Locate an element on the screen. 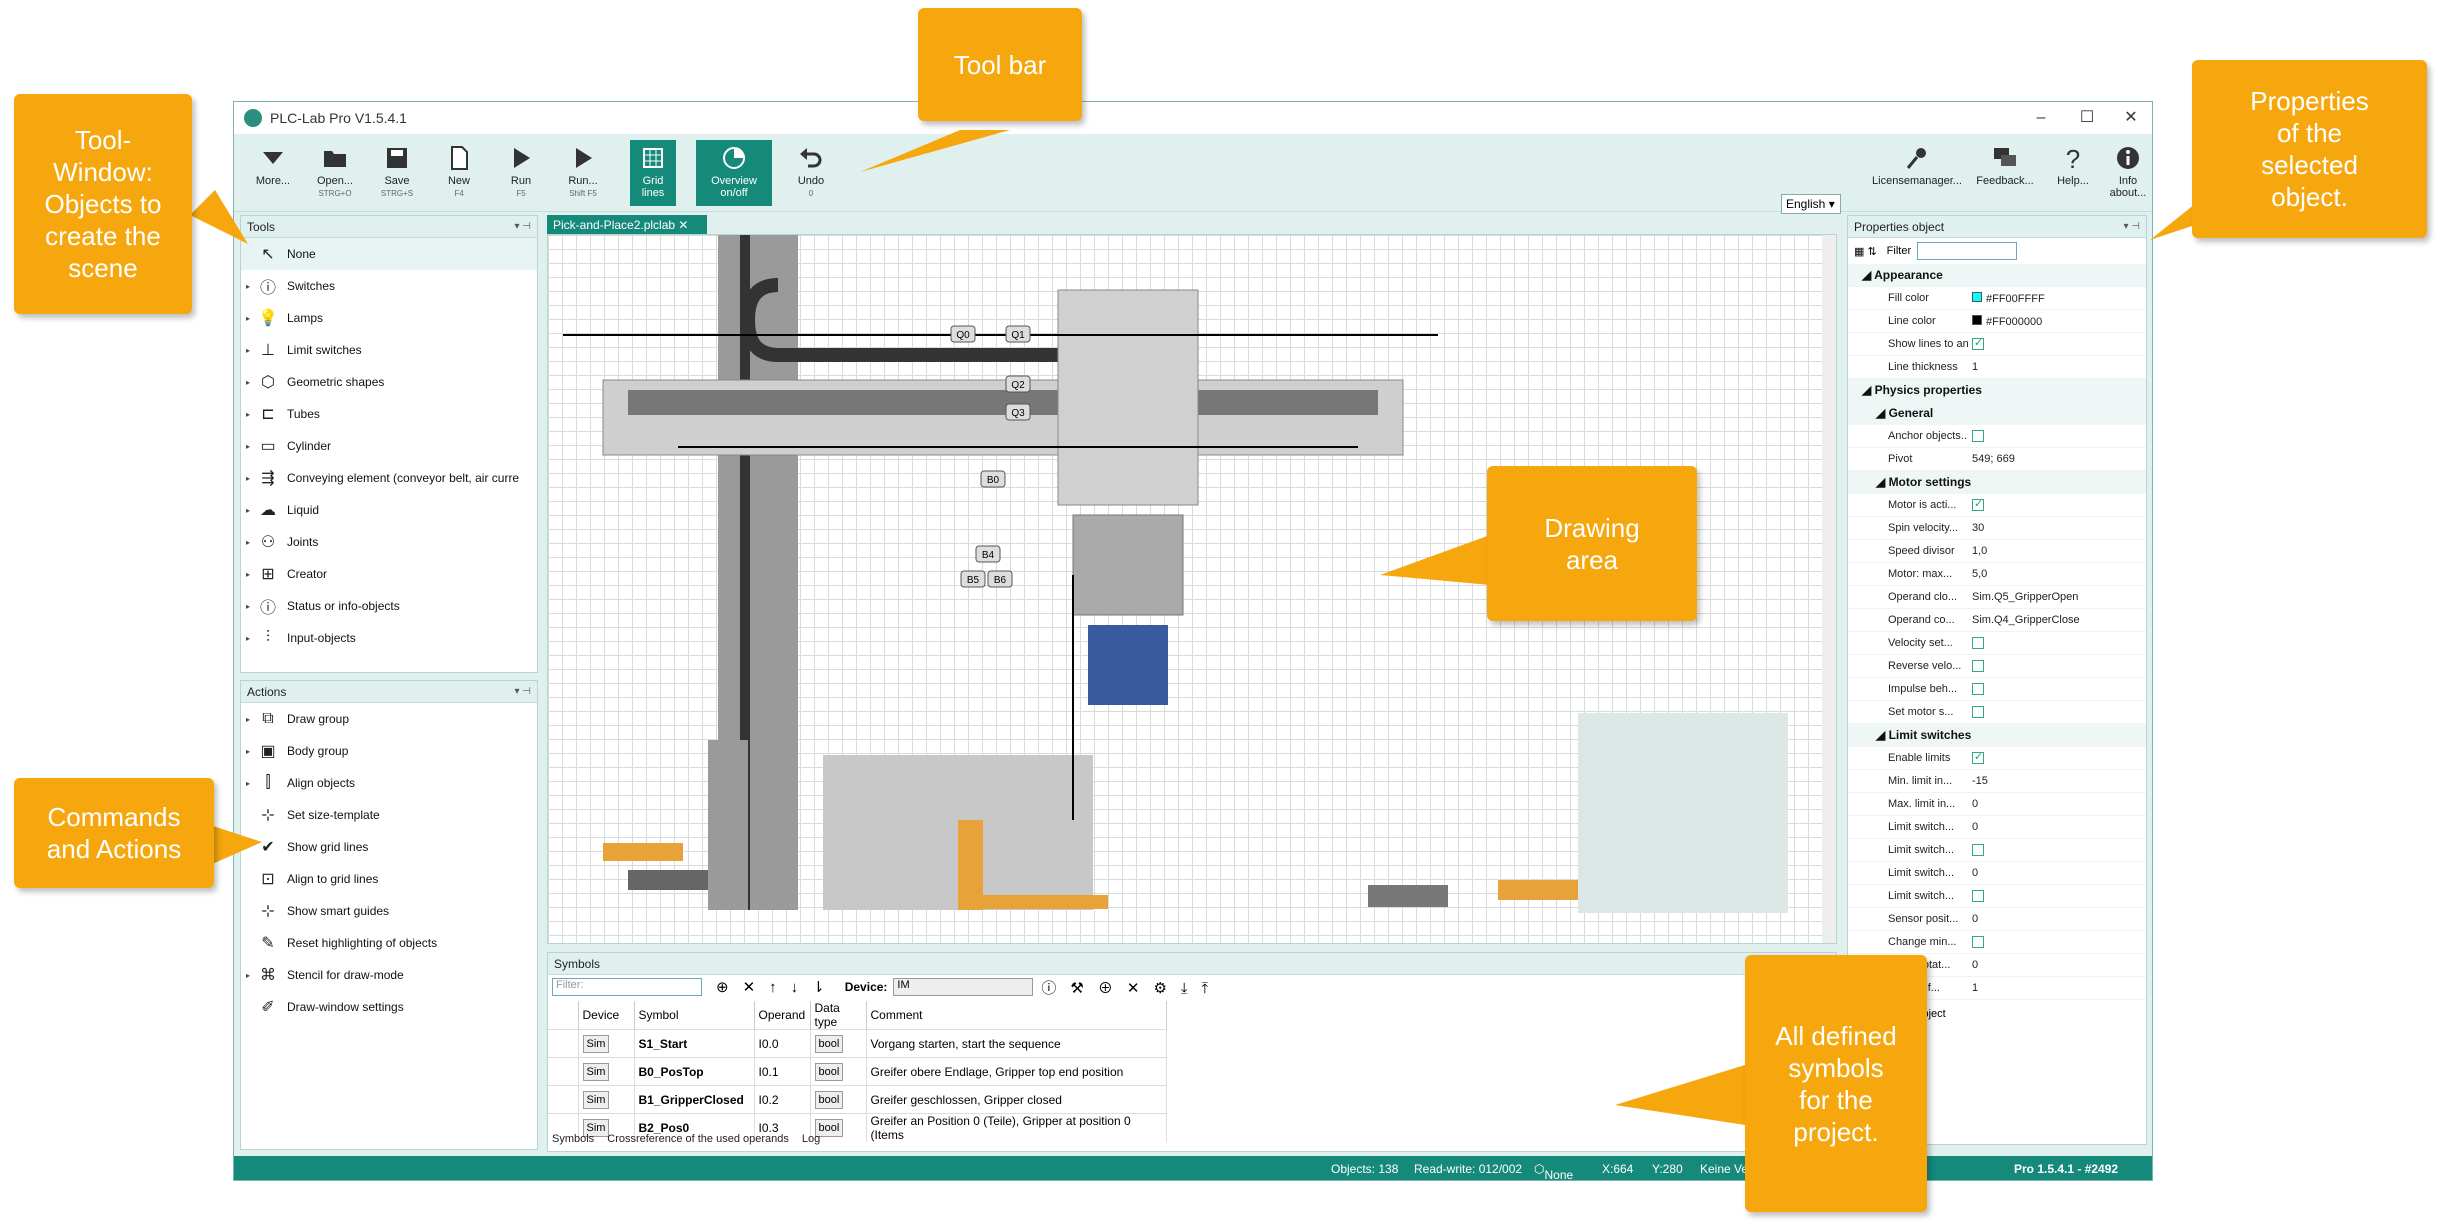  commands-callout-pointer is located at coordinates (236, 845).